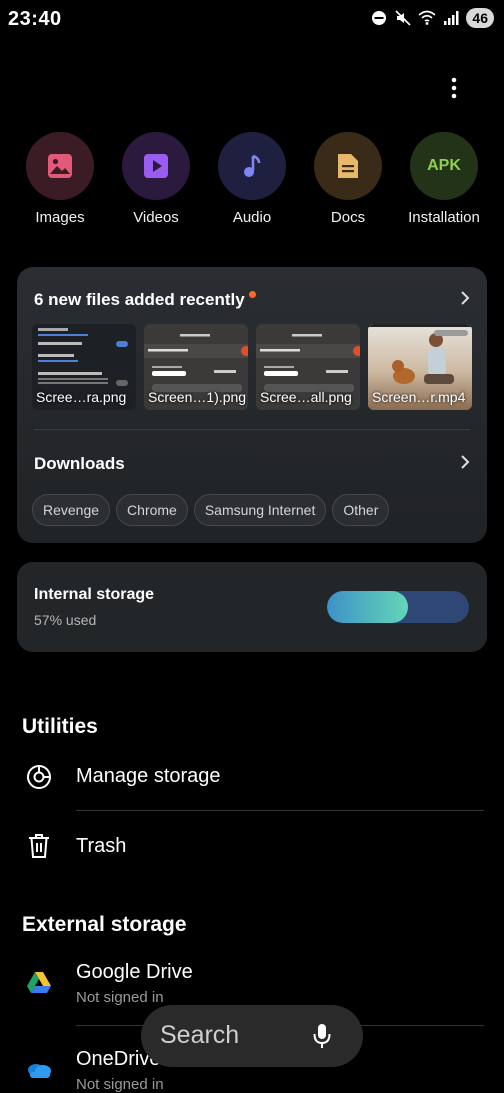  Describe the element at coordinates (280, 810) in the screenshot. I see `list-divider` at that location.